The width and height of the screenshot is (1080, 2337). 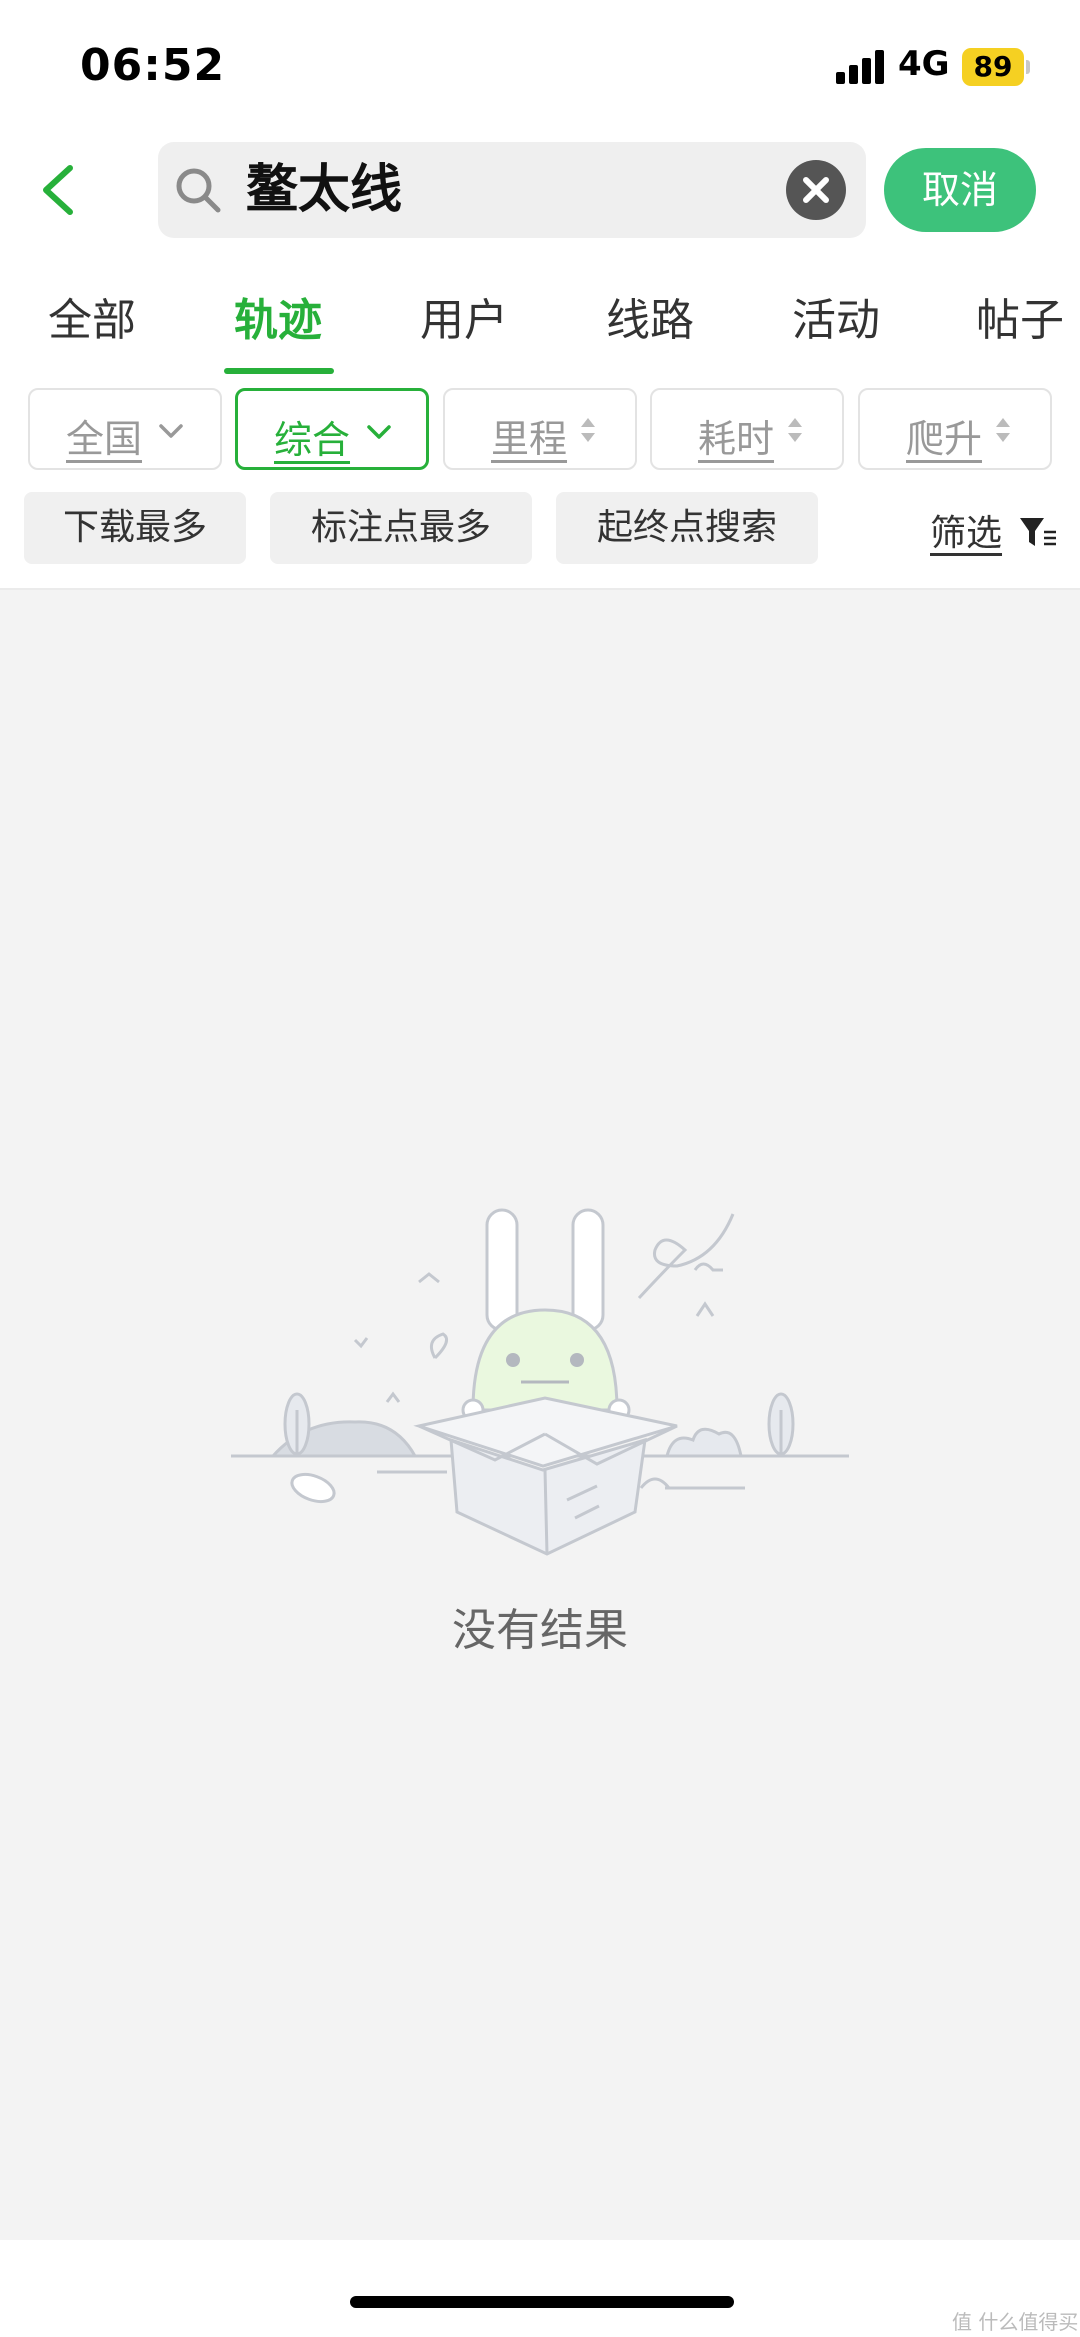 What do you see at coordinates (687, 528) in the screenshot?
I see `quick-filter-start-end-search: 起终点搜索` at bounding box center [687, 528].